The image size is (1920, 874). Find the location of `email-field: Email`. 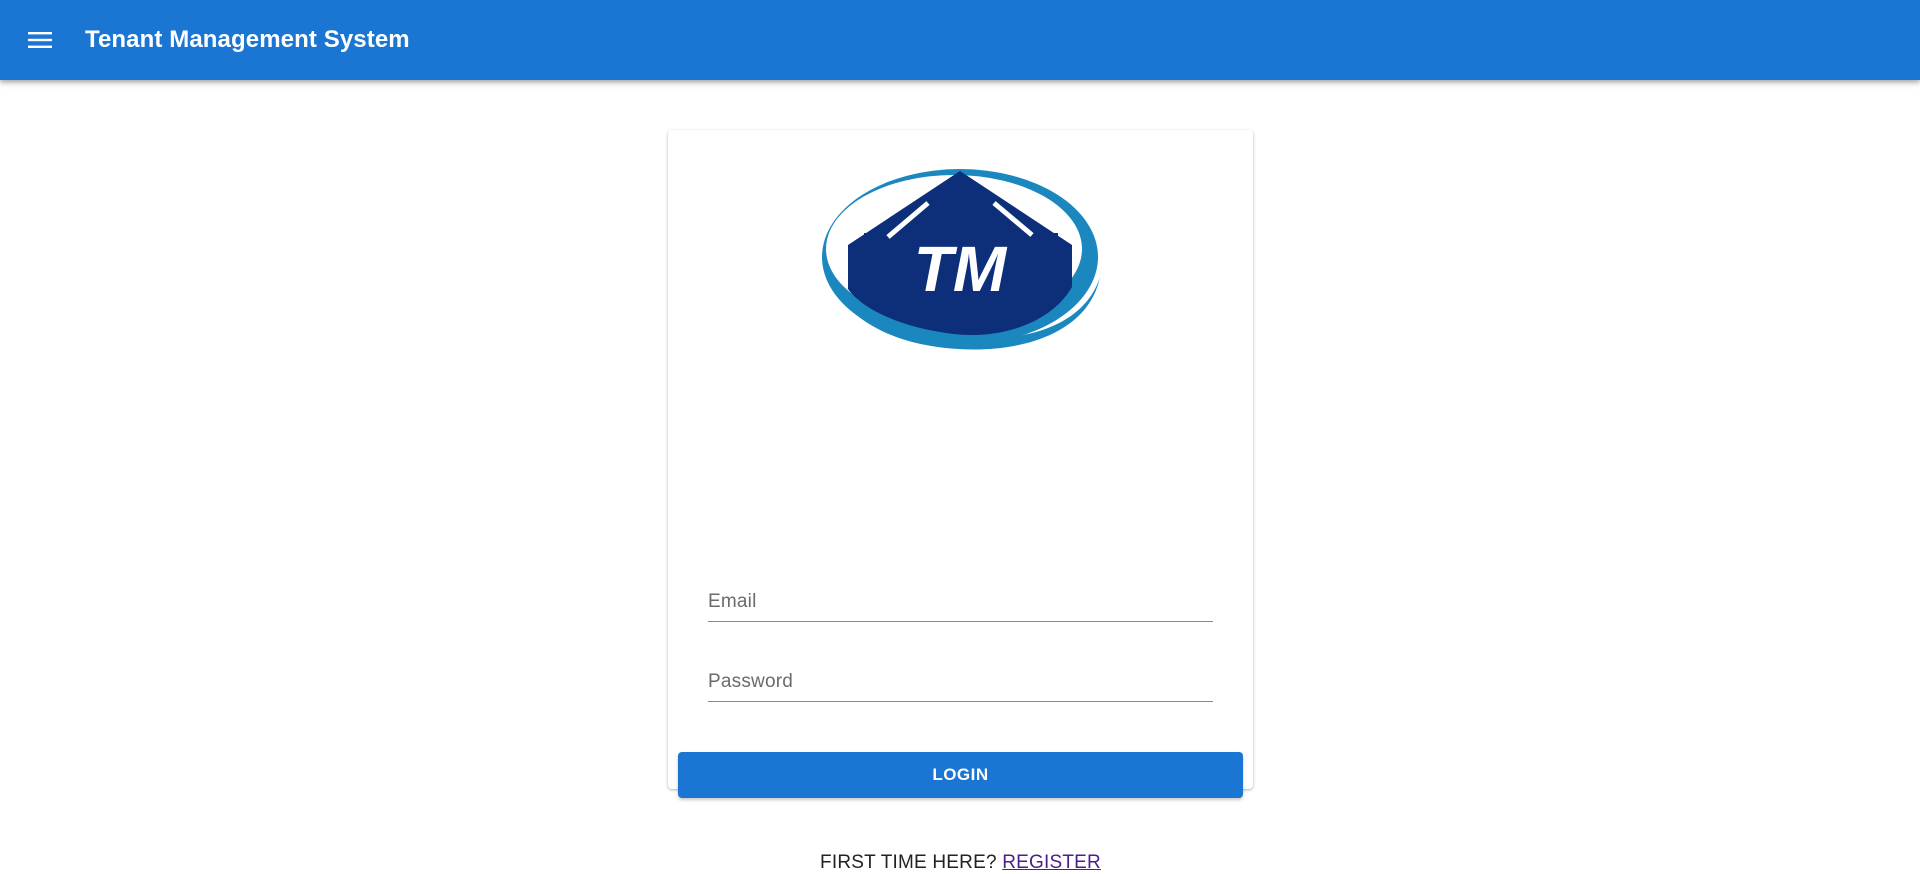

email-field: Email is located at coordinates (960, 597).